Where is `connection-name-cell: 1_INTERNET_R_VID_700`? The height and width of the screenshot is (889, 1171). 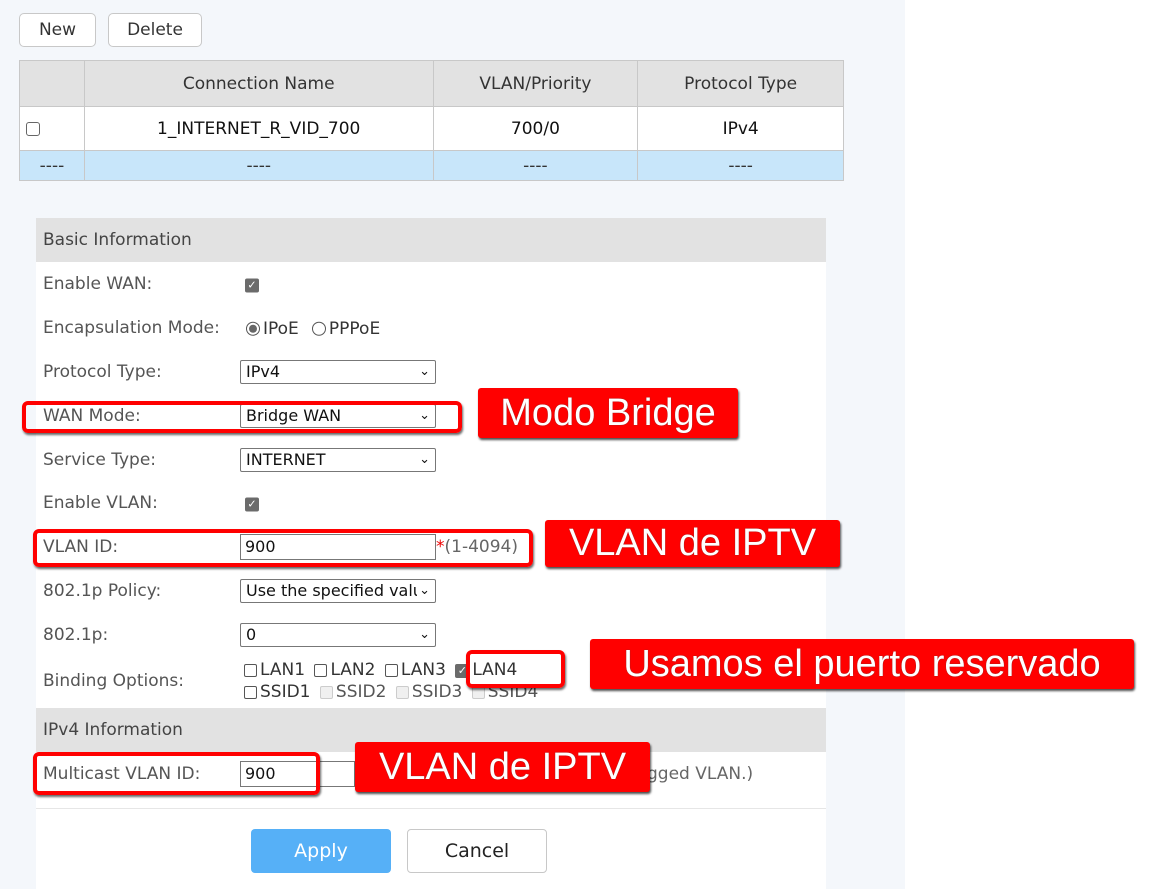
connection-name-cell: 1_INTERNET_R_VID_700 is located at coordinates (258, 128).